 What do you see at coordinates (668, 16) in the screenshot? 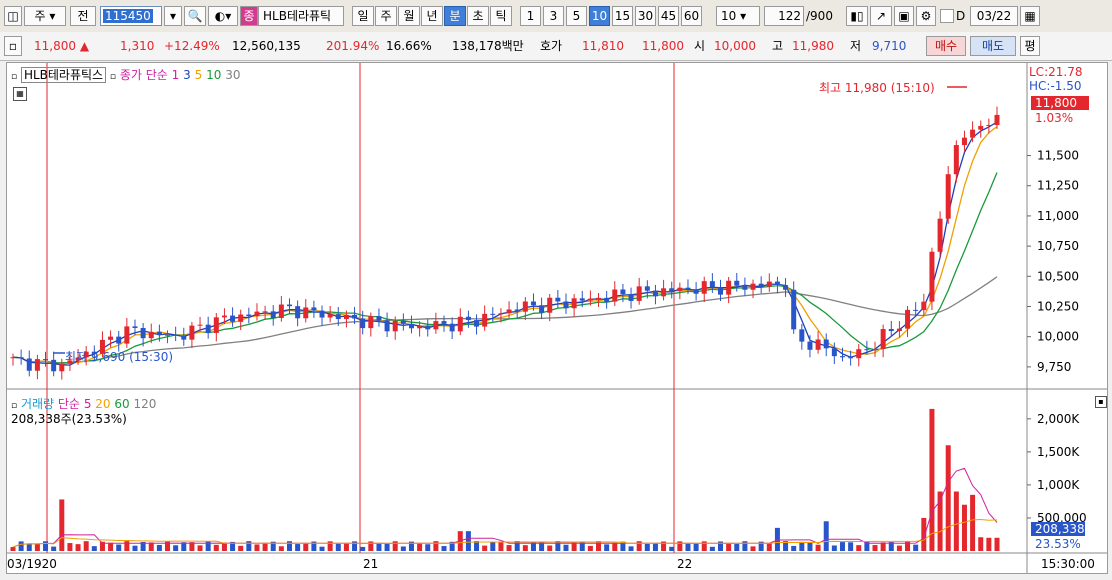
I see `interval-tab: 45` at bounding box center [668, 16].